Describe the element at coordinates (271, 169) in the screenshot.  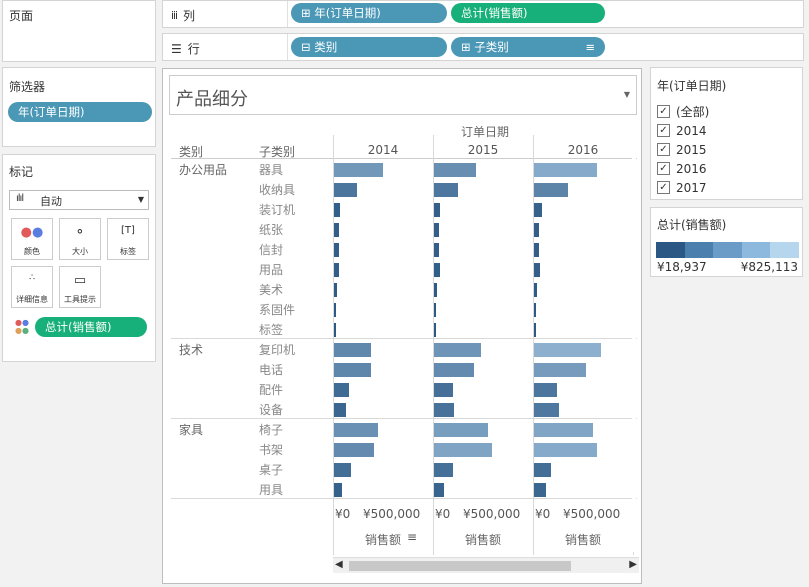
I see `subcategory-label: 器具` at that location.